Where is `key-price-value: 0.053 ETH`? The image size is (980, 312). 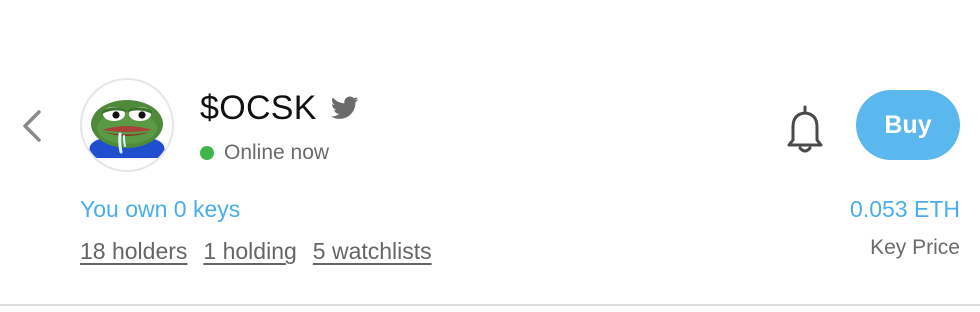
key-price-value: 0.053 ETH is located at coordinates (905, 209).